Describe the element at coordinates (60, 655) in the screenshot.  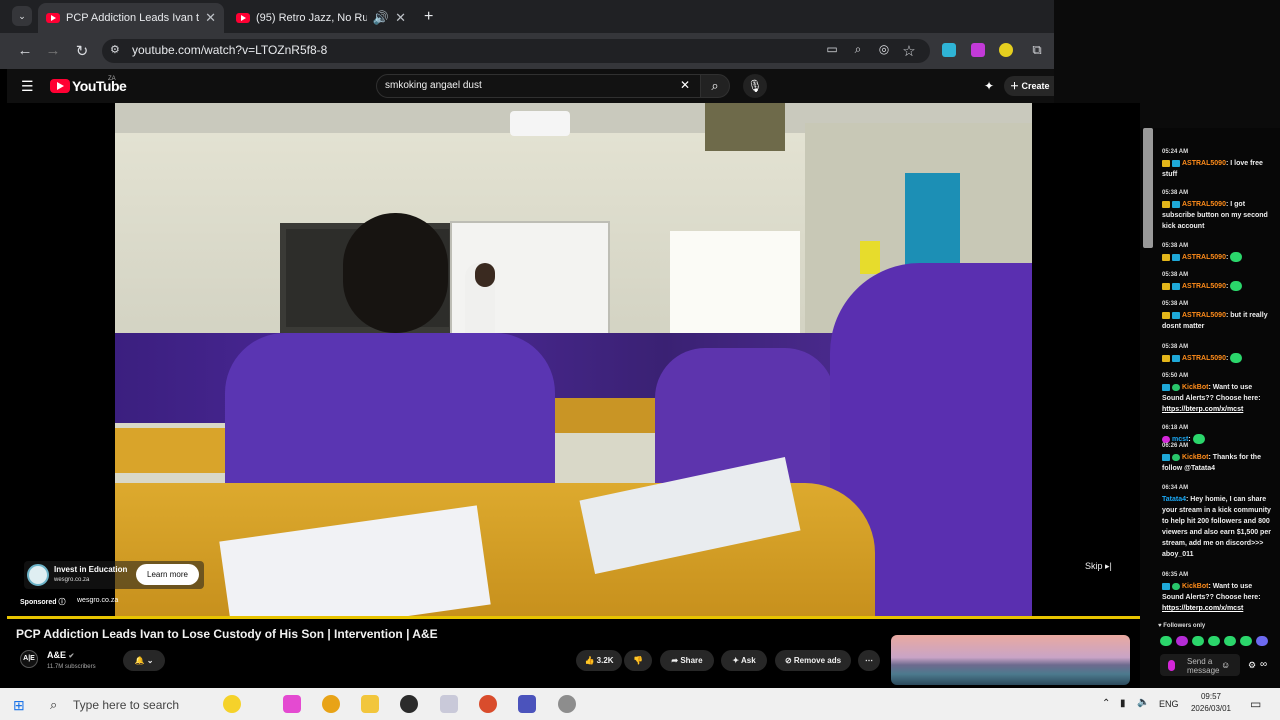
I see `channel-name: A&E ✔` at that location.